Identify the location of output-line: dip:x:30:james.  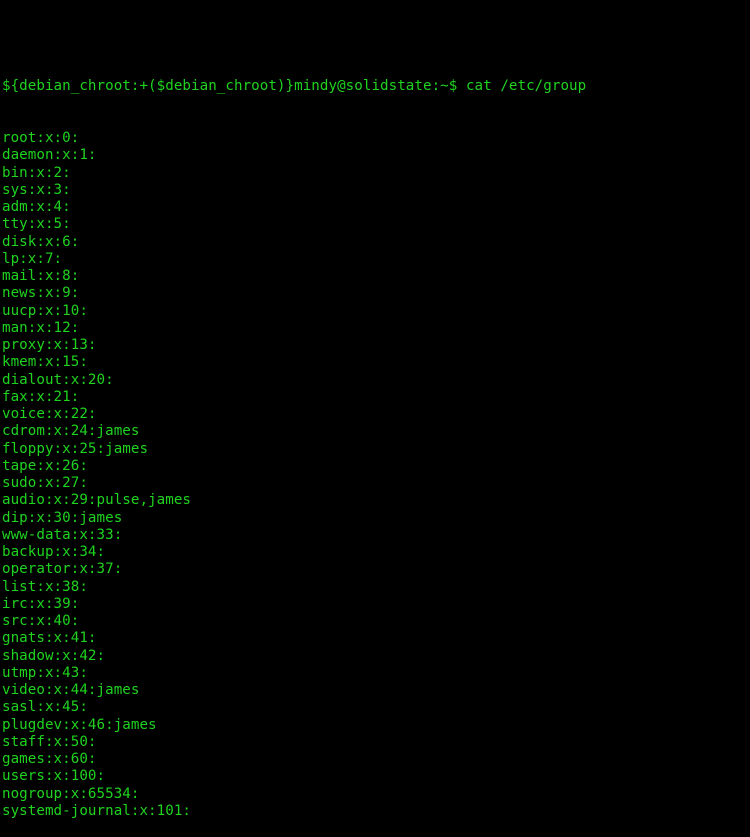
(62, 517).